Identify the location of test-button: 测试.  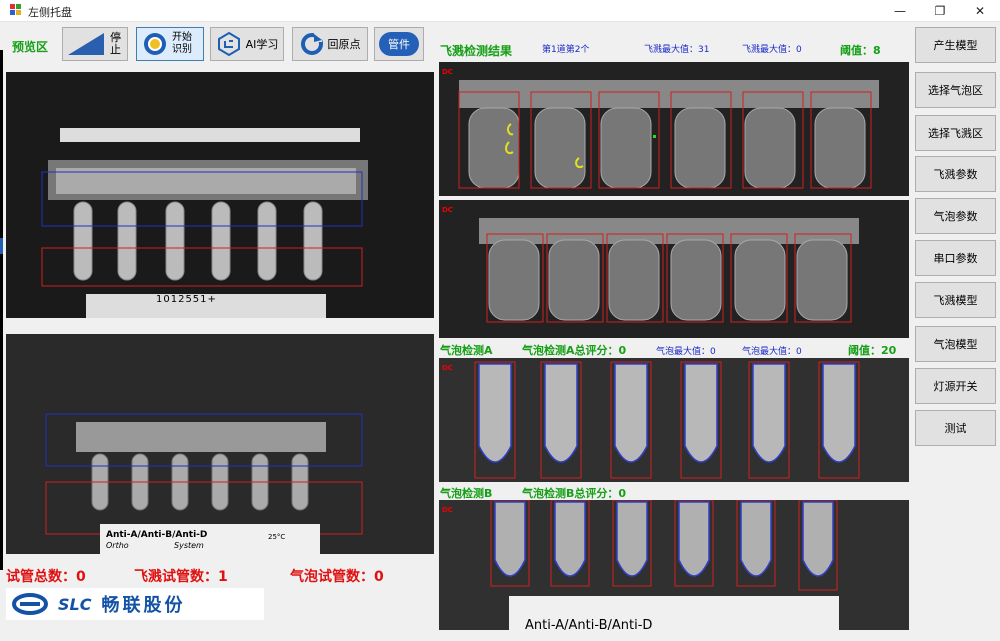
(955, 428).